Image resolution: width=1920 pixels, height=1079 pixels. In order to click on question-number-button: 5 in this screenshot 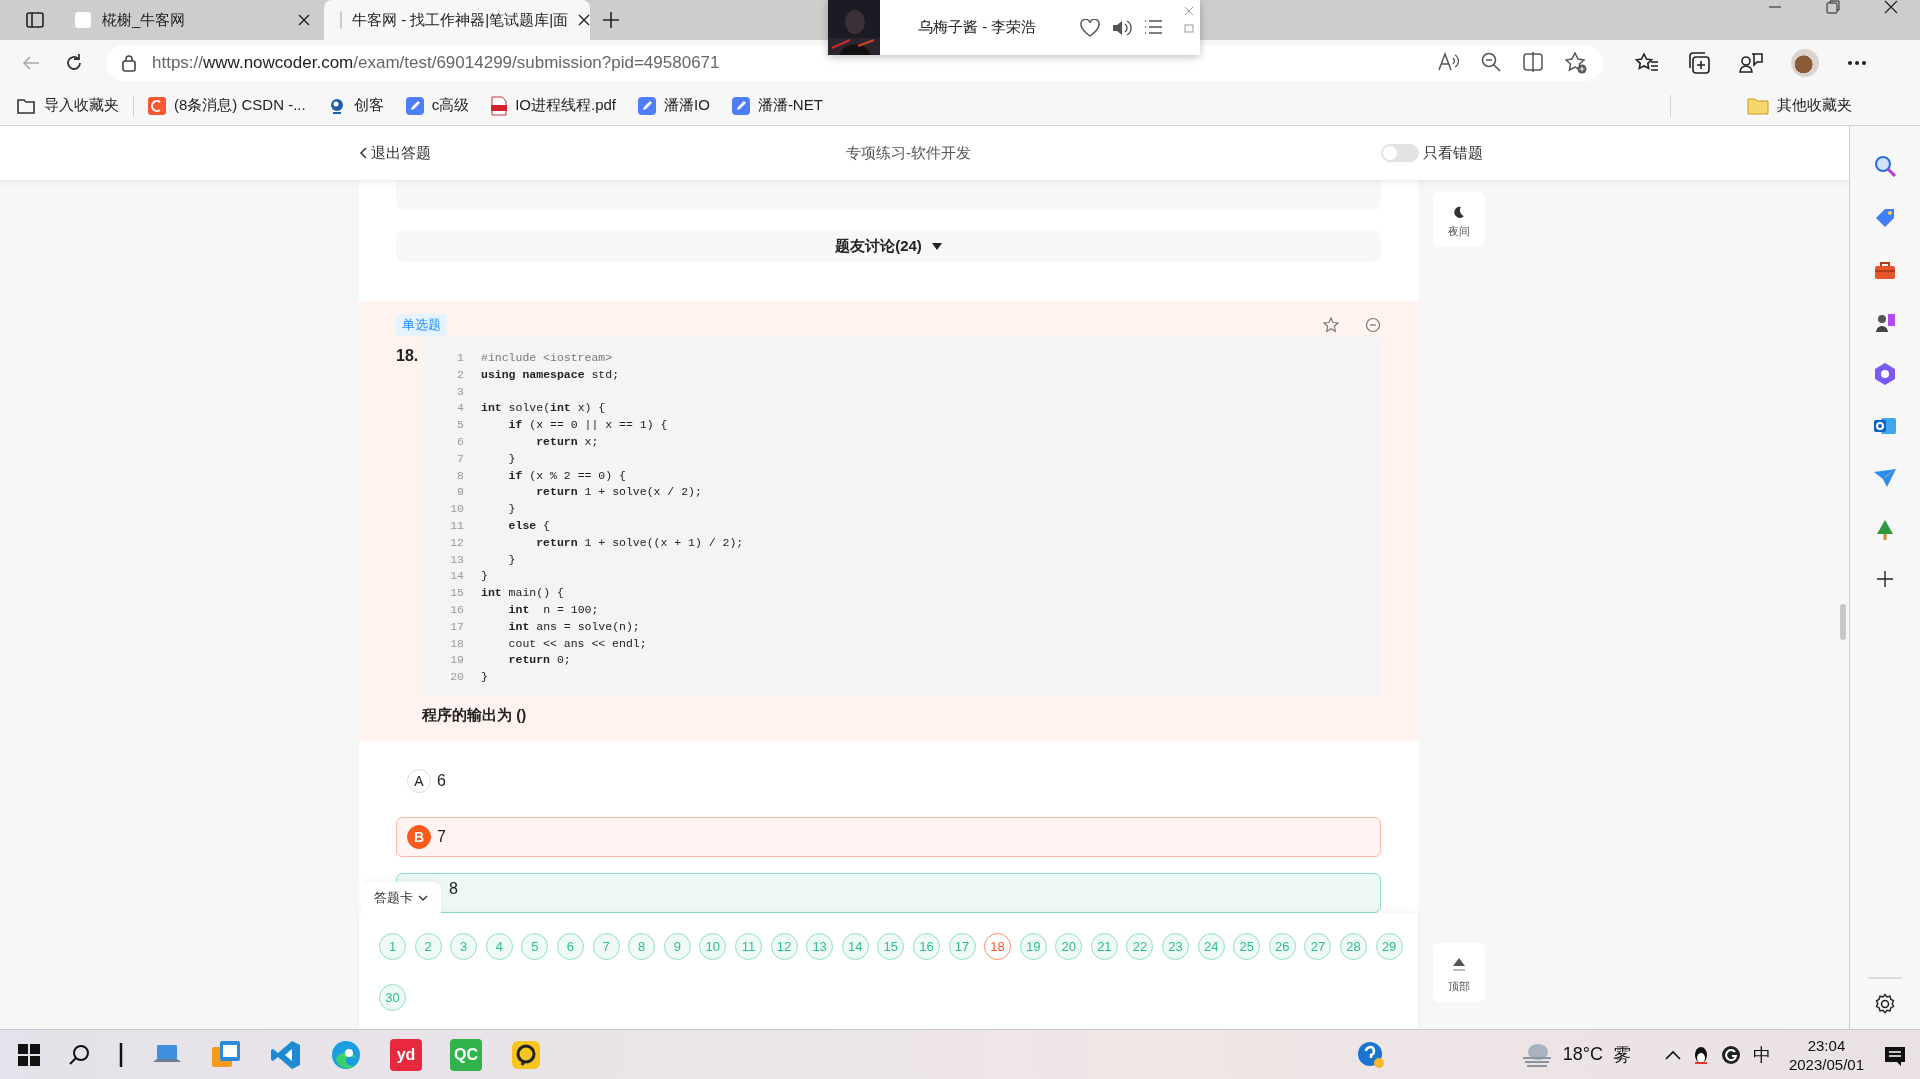, I will do `click(535, 946)`.